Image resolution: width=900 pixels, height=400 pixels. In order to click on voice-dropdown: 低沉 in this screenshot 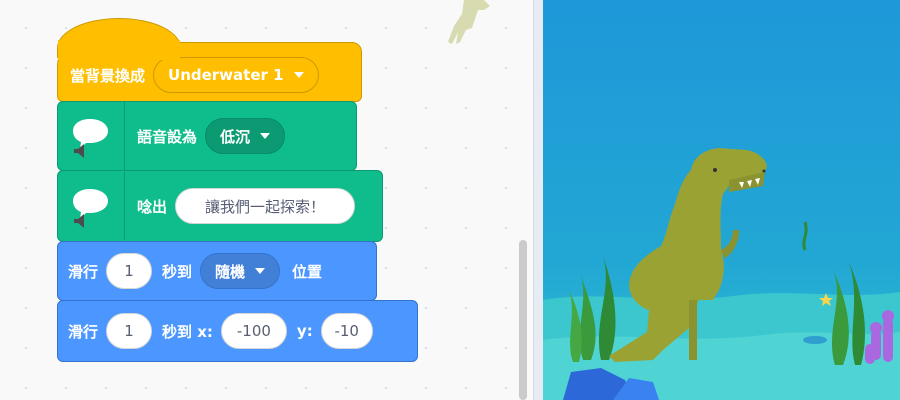, I will do `click(245, 136)`.